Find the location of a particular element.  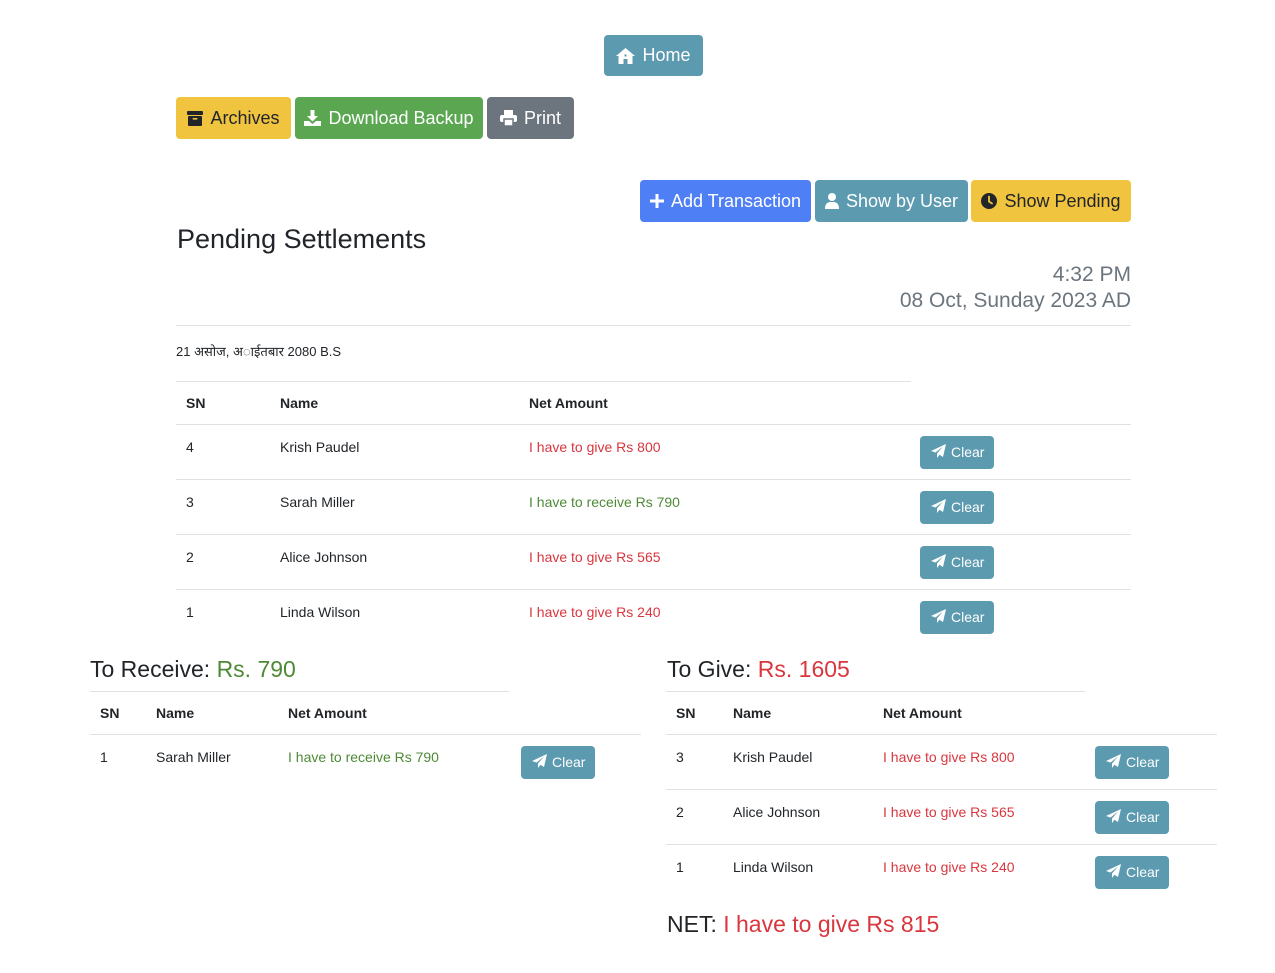

archives-button: Archives is located at coordinates (233, 118).